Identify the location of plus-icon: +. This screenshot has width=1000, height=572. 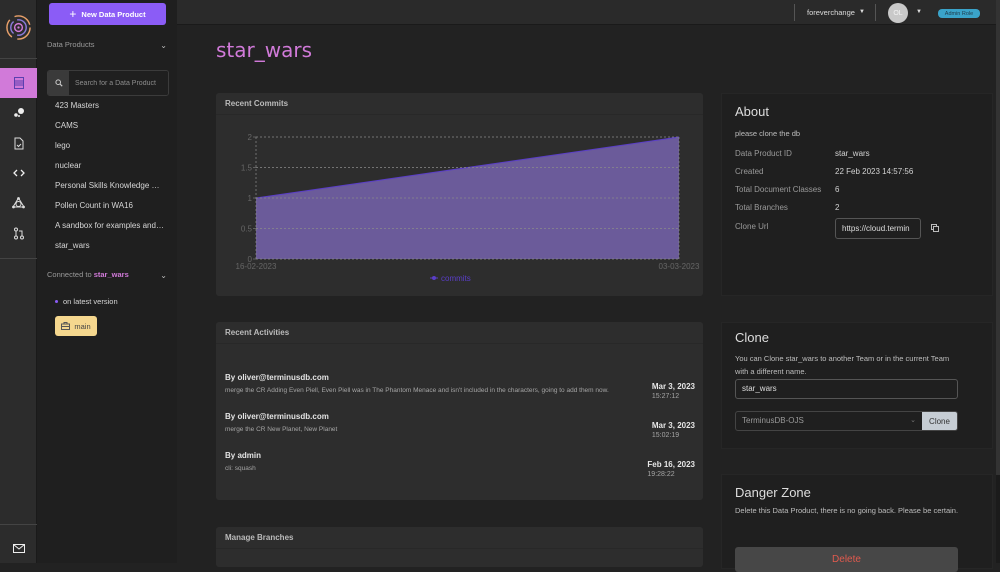
(73, 14).